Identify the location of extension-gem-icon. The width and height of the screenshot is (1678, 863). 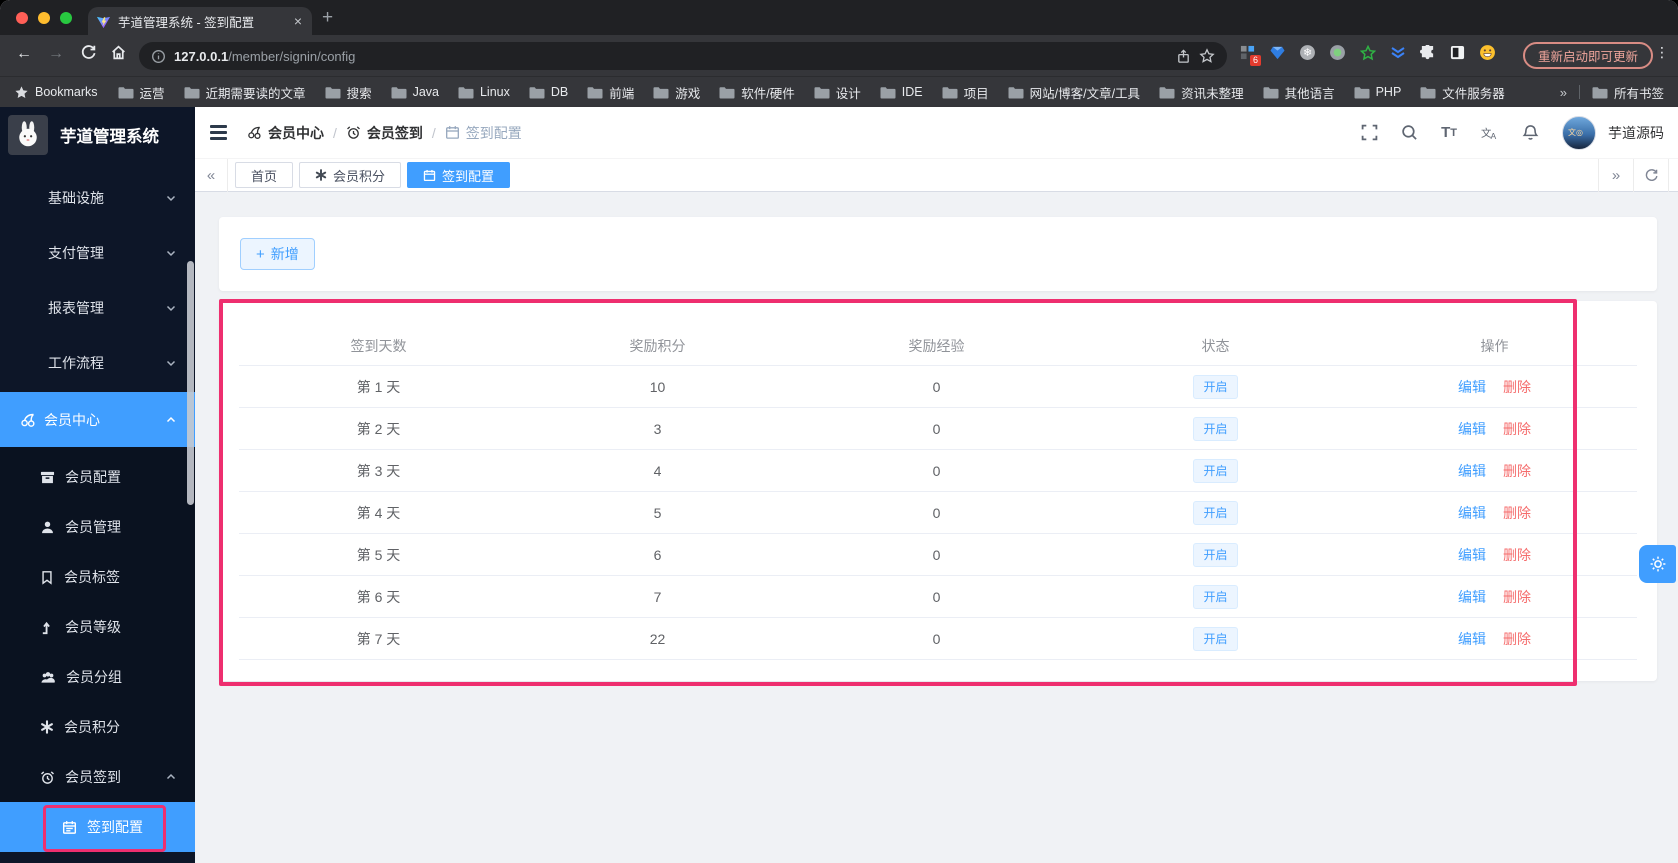
(1277, 52).